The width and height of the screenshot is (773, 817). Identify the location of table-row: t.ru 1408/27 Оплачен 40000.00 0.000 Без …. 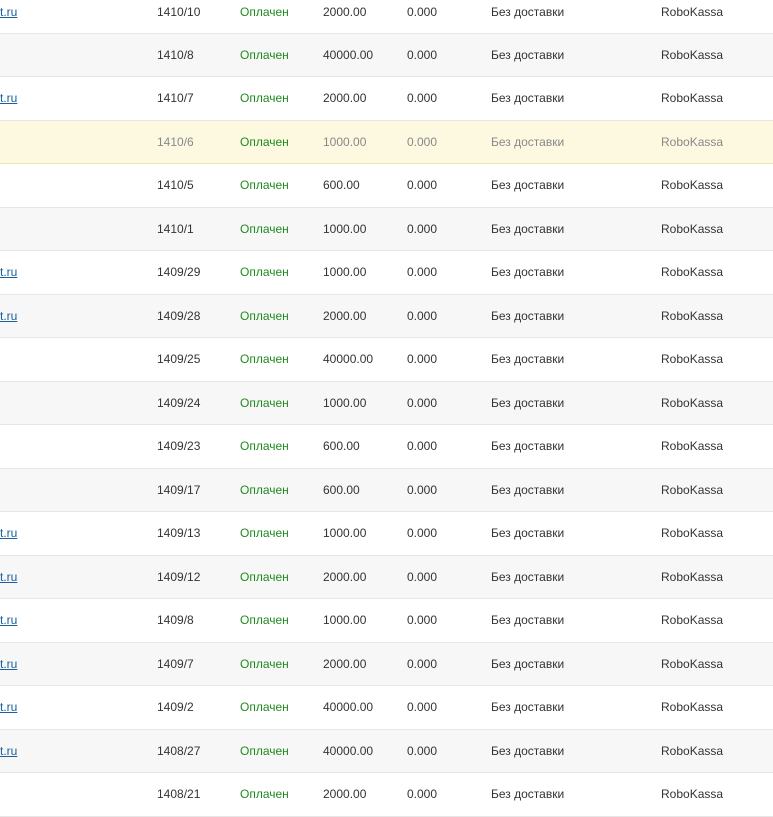
(386, 751).